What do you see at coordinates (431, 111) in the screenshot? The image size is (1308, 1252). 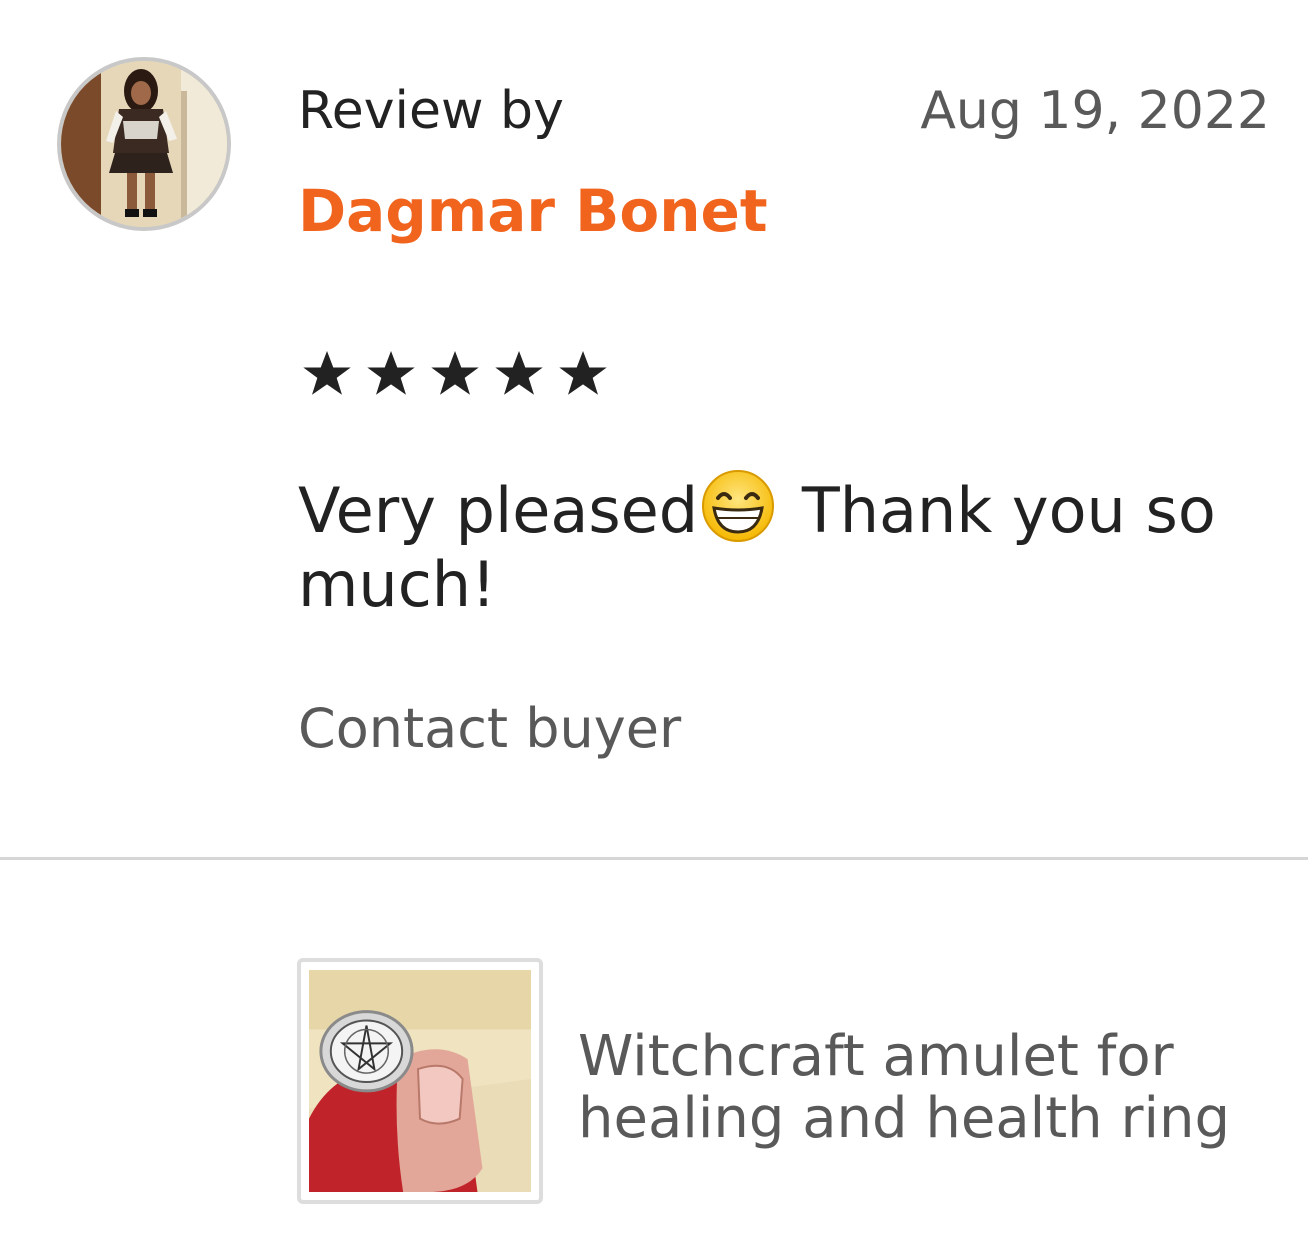 I see `review-by-label: Review by` at bounding box center [431, 111].